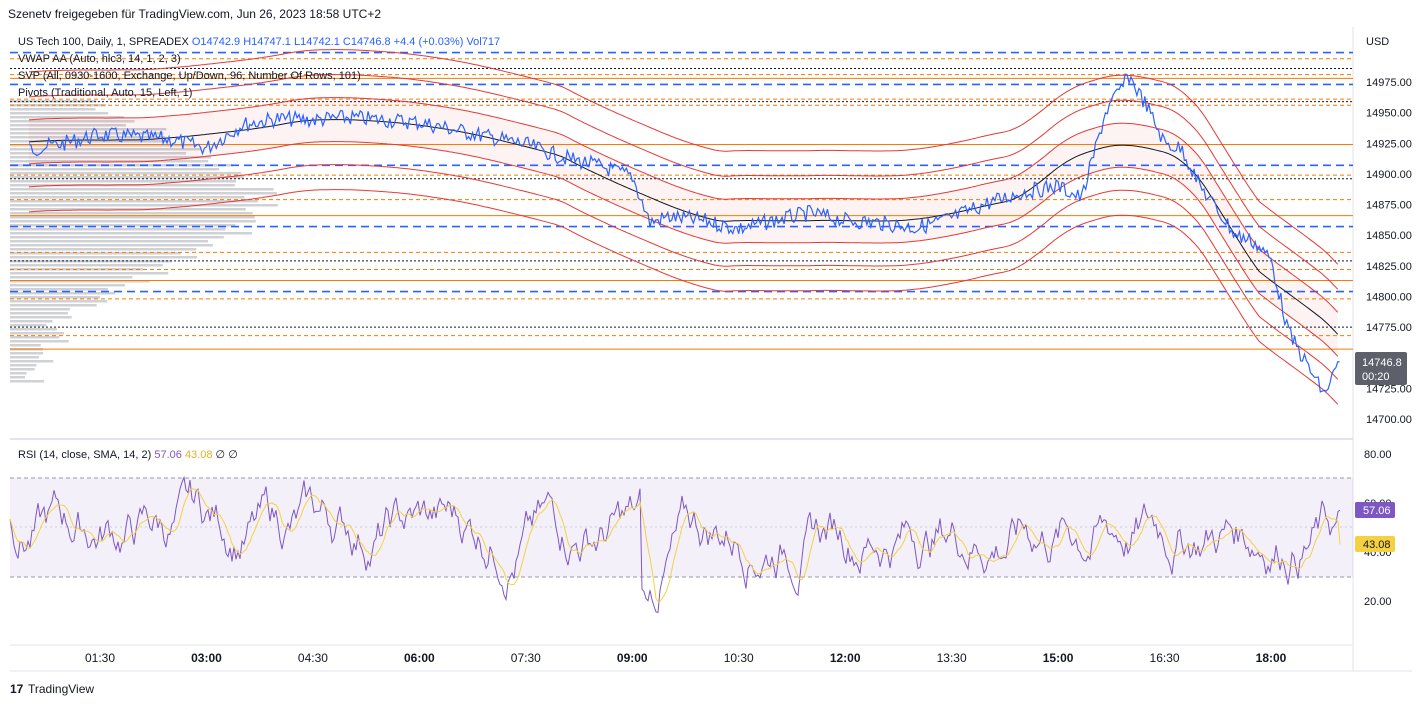 The image size is (1422, 707). I want to click on time-tick-label: 09:00, so click(632, 658).